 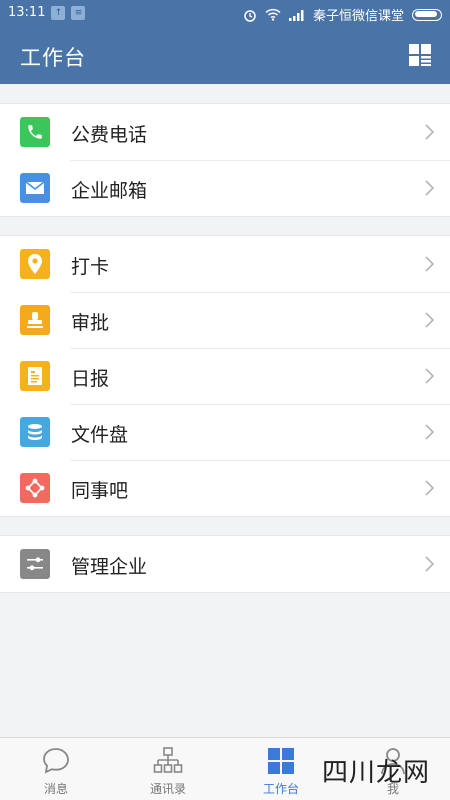 What do you see at coordinates (225, 264) in the screenshot?
I see `menu-item-check-in: 打卡` at bounding box center [225, 264].